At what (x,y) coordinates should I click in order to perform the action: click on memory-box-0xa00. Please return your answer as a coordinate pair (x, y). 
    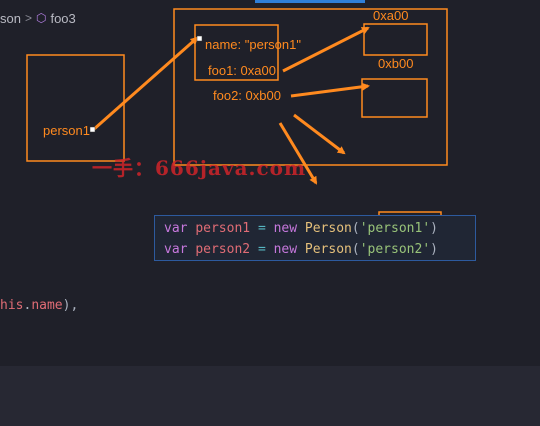
    Looking at the image, I should click on (395, 39).